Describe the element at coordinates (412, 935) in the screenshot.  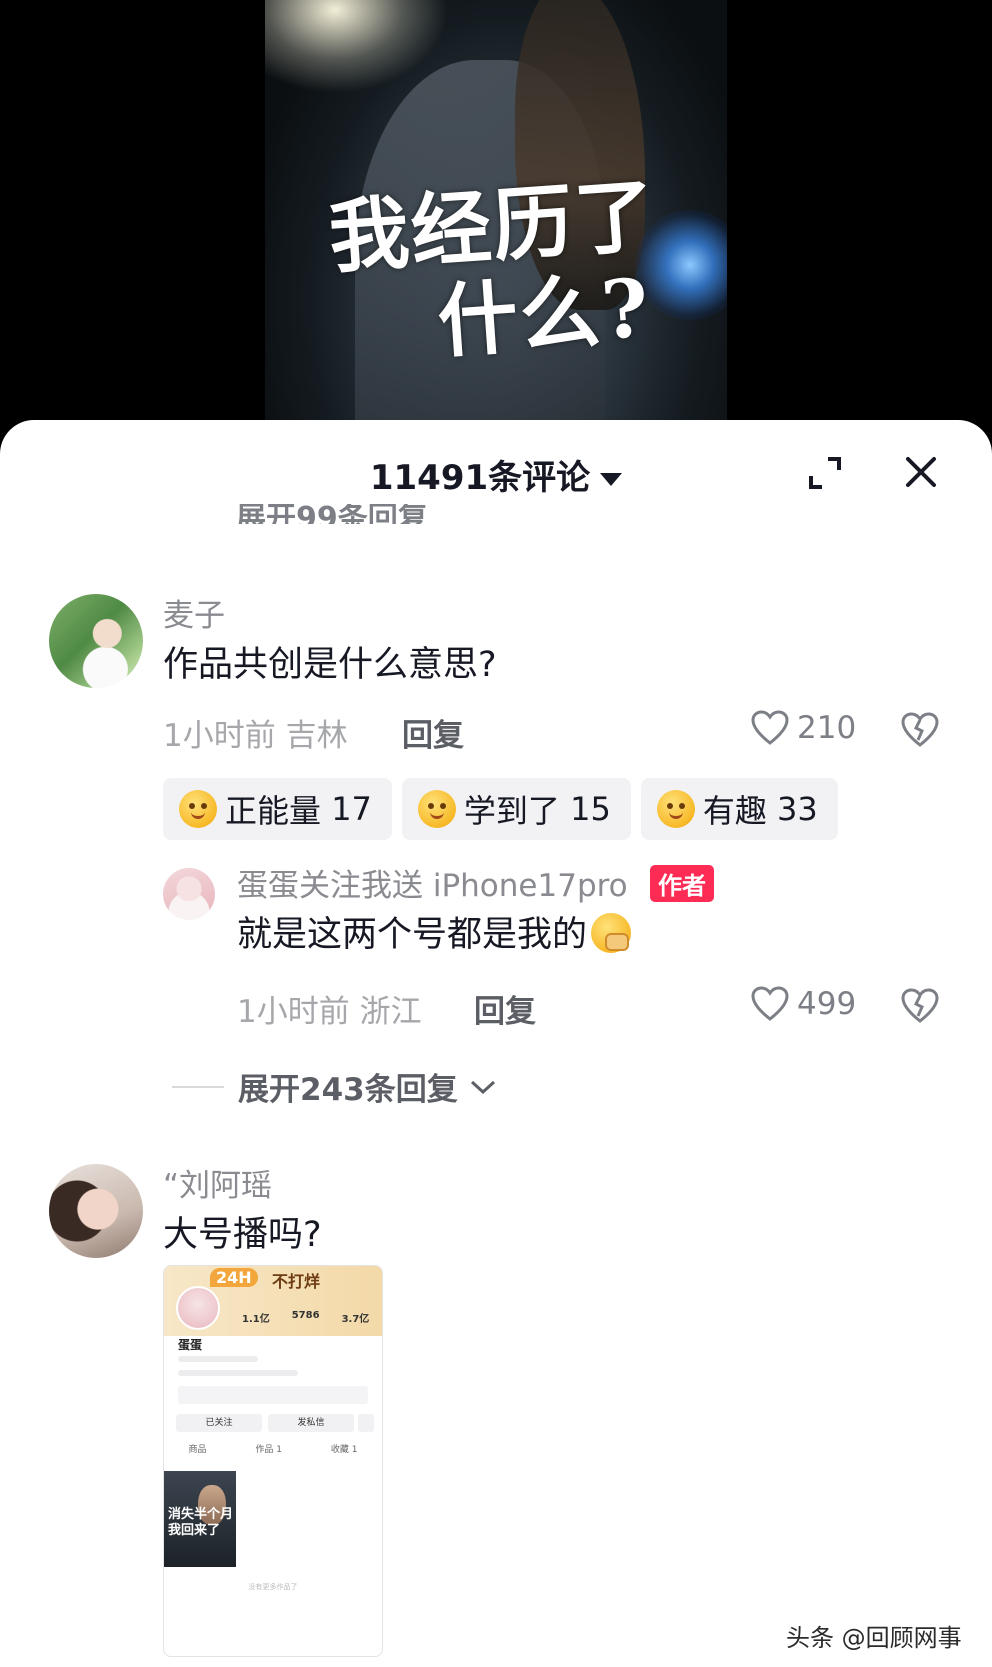
I see `reply-text-content: 就是这两个号都是我的` at that location.